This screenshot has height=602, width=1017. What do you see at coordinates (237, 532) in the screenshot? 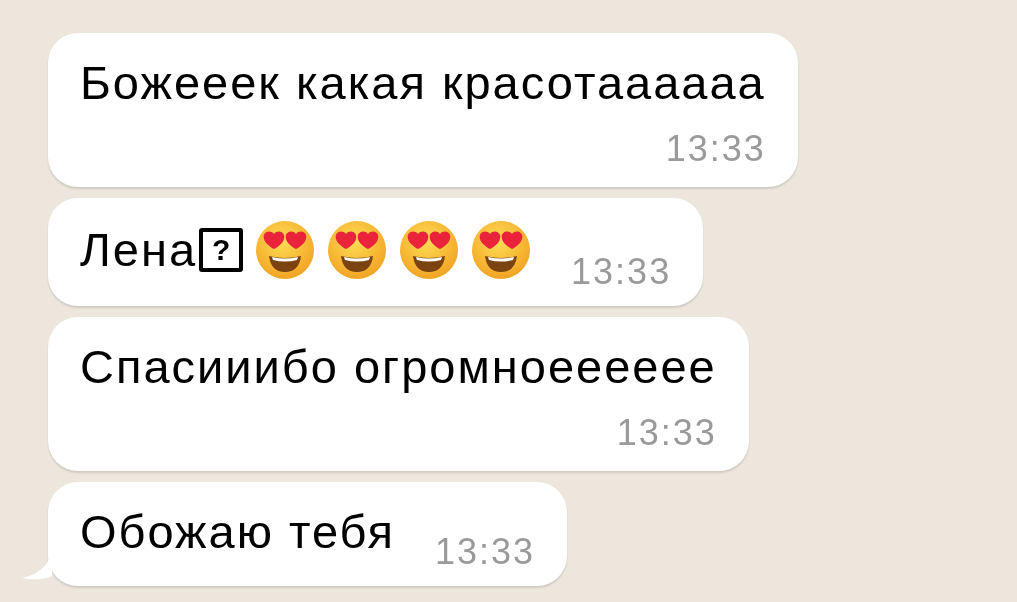
I see `message-text: Обожаю тебя` at bounding box center [237, 532].